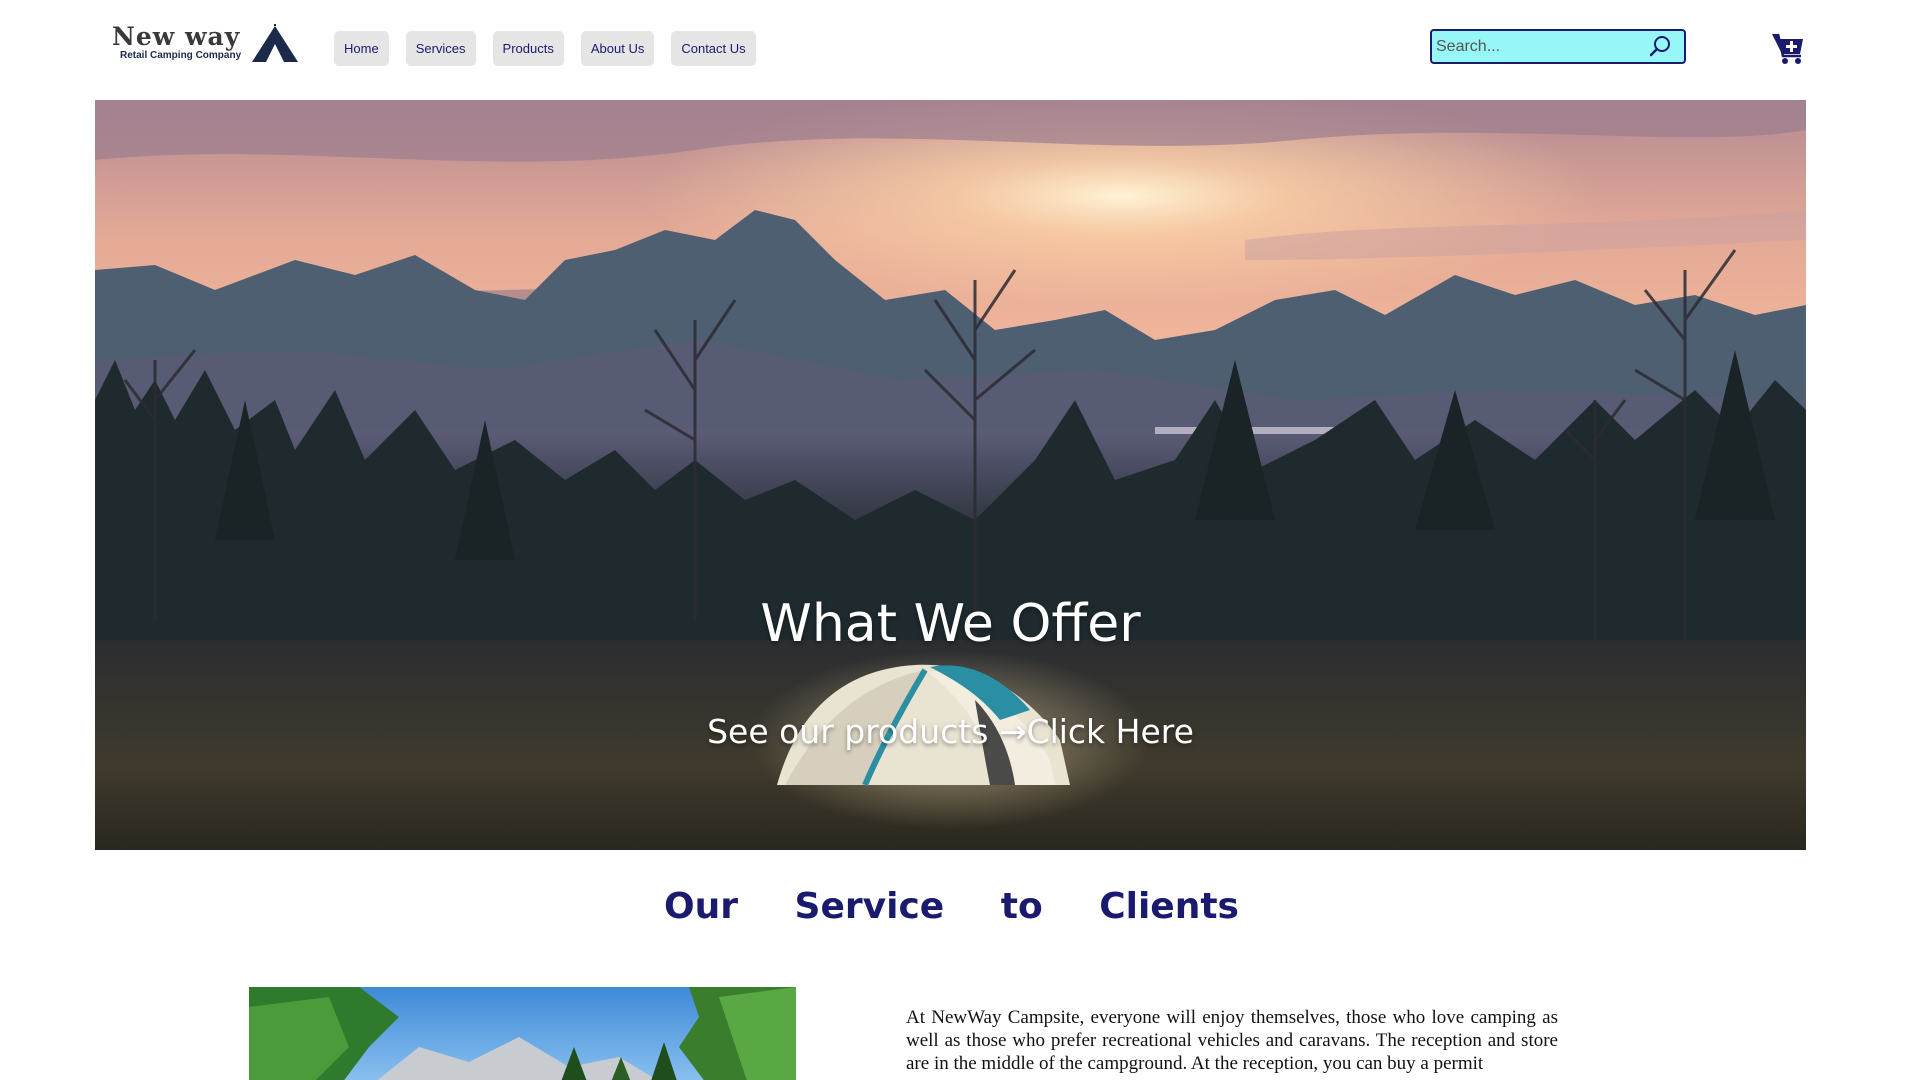 This screenshot has height=1080, width=1920. What do you see at coordinates (528, 48) in the screenshot?
I see `nav-products-button: Products` at bounding box center [528, 48].